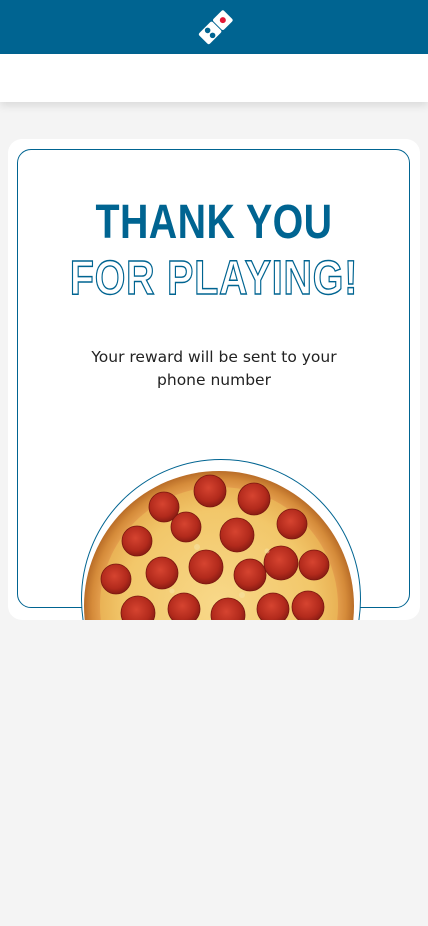  I want to click on app-header, so click(214, 27).